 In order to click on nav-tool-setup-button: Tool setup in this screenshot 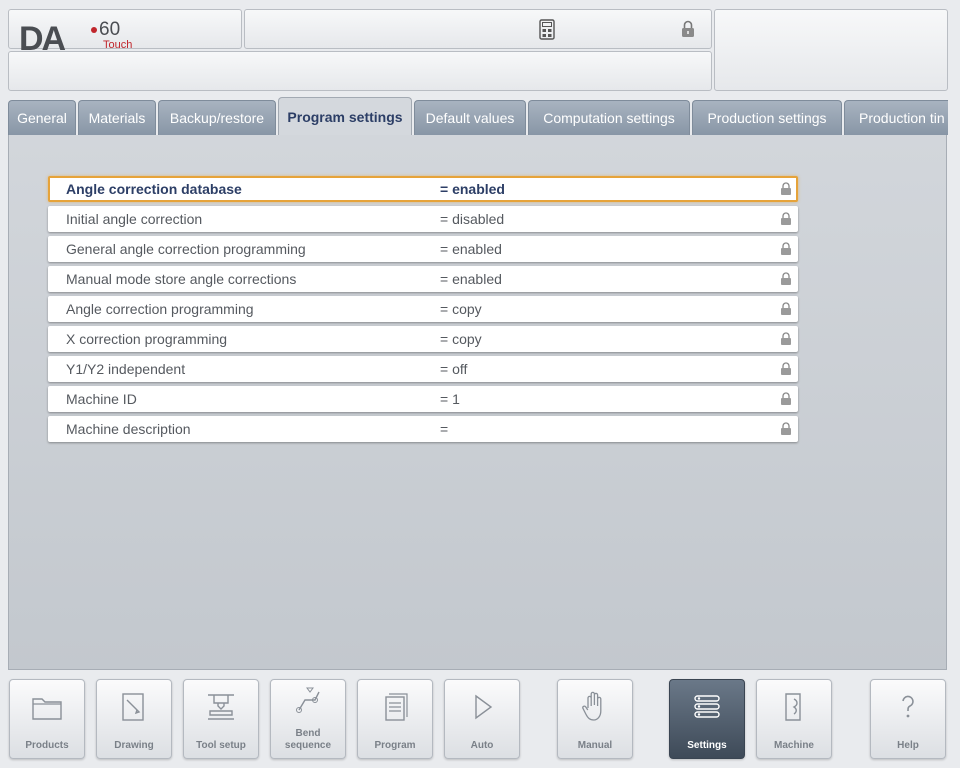, I will do `click(221, 719)`.